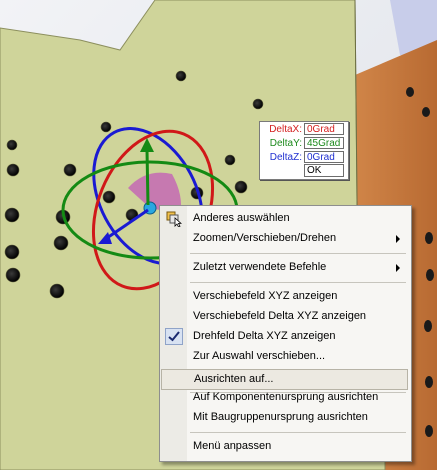  I want to click on menu-item-align-assembly-origin: Mit Baugruppenursprung ausrichten, so click(284, 418).